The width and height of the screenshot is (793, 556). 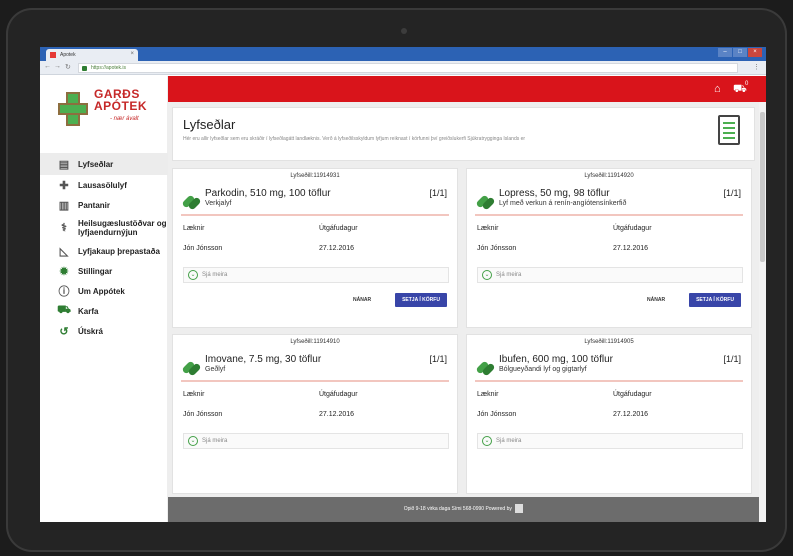 What do you see at coordinates (92, 55) in the screenshot?
I see `browser-tab: Apotek ×` at bounding box center [92, 55].